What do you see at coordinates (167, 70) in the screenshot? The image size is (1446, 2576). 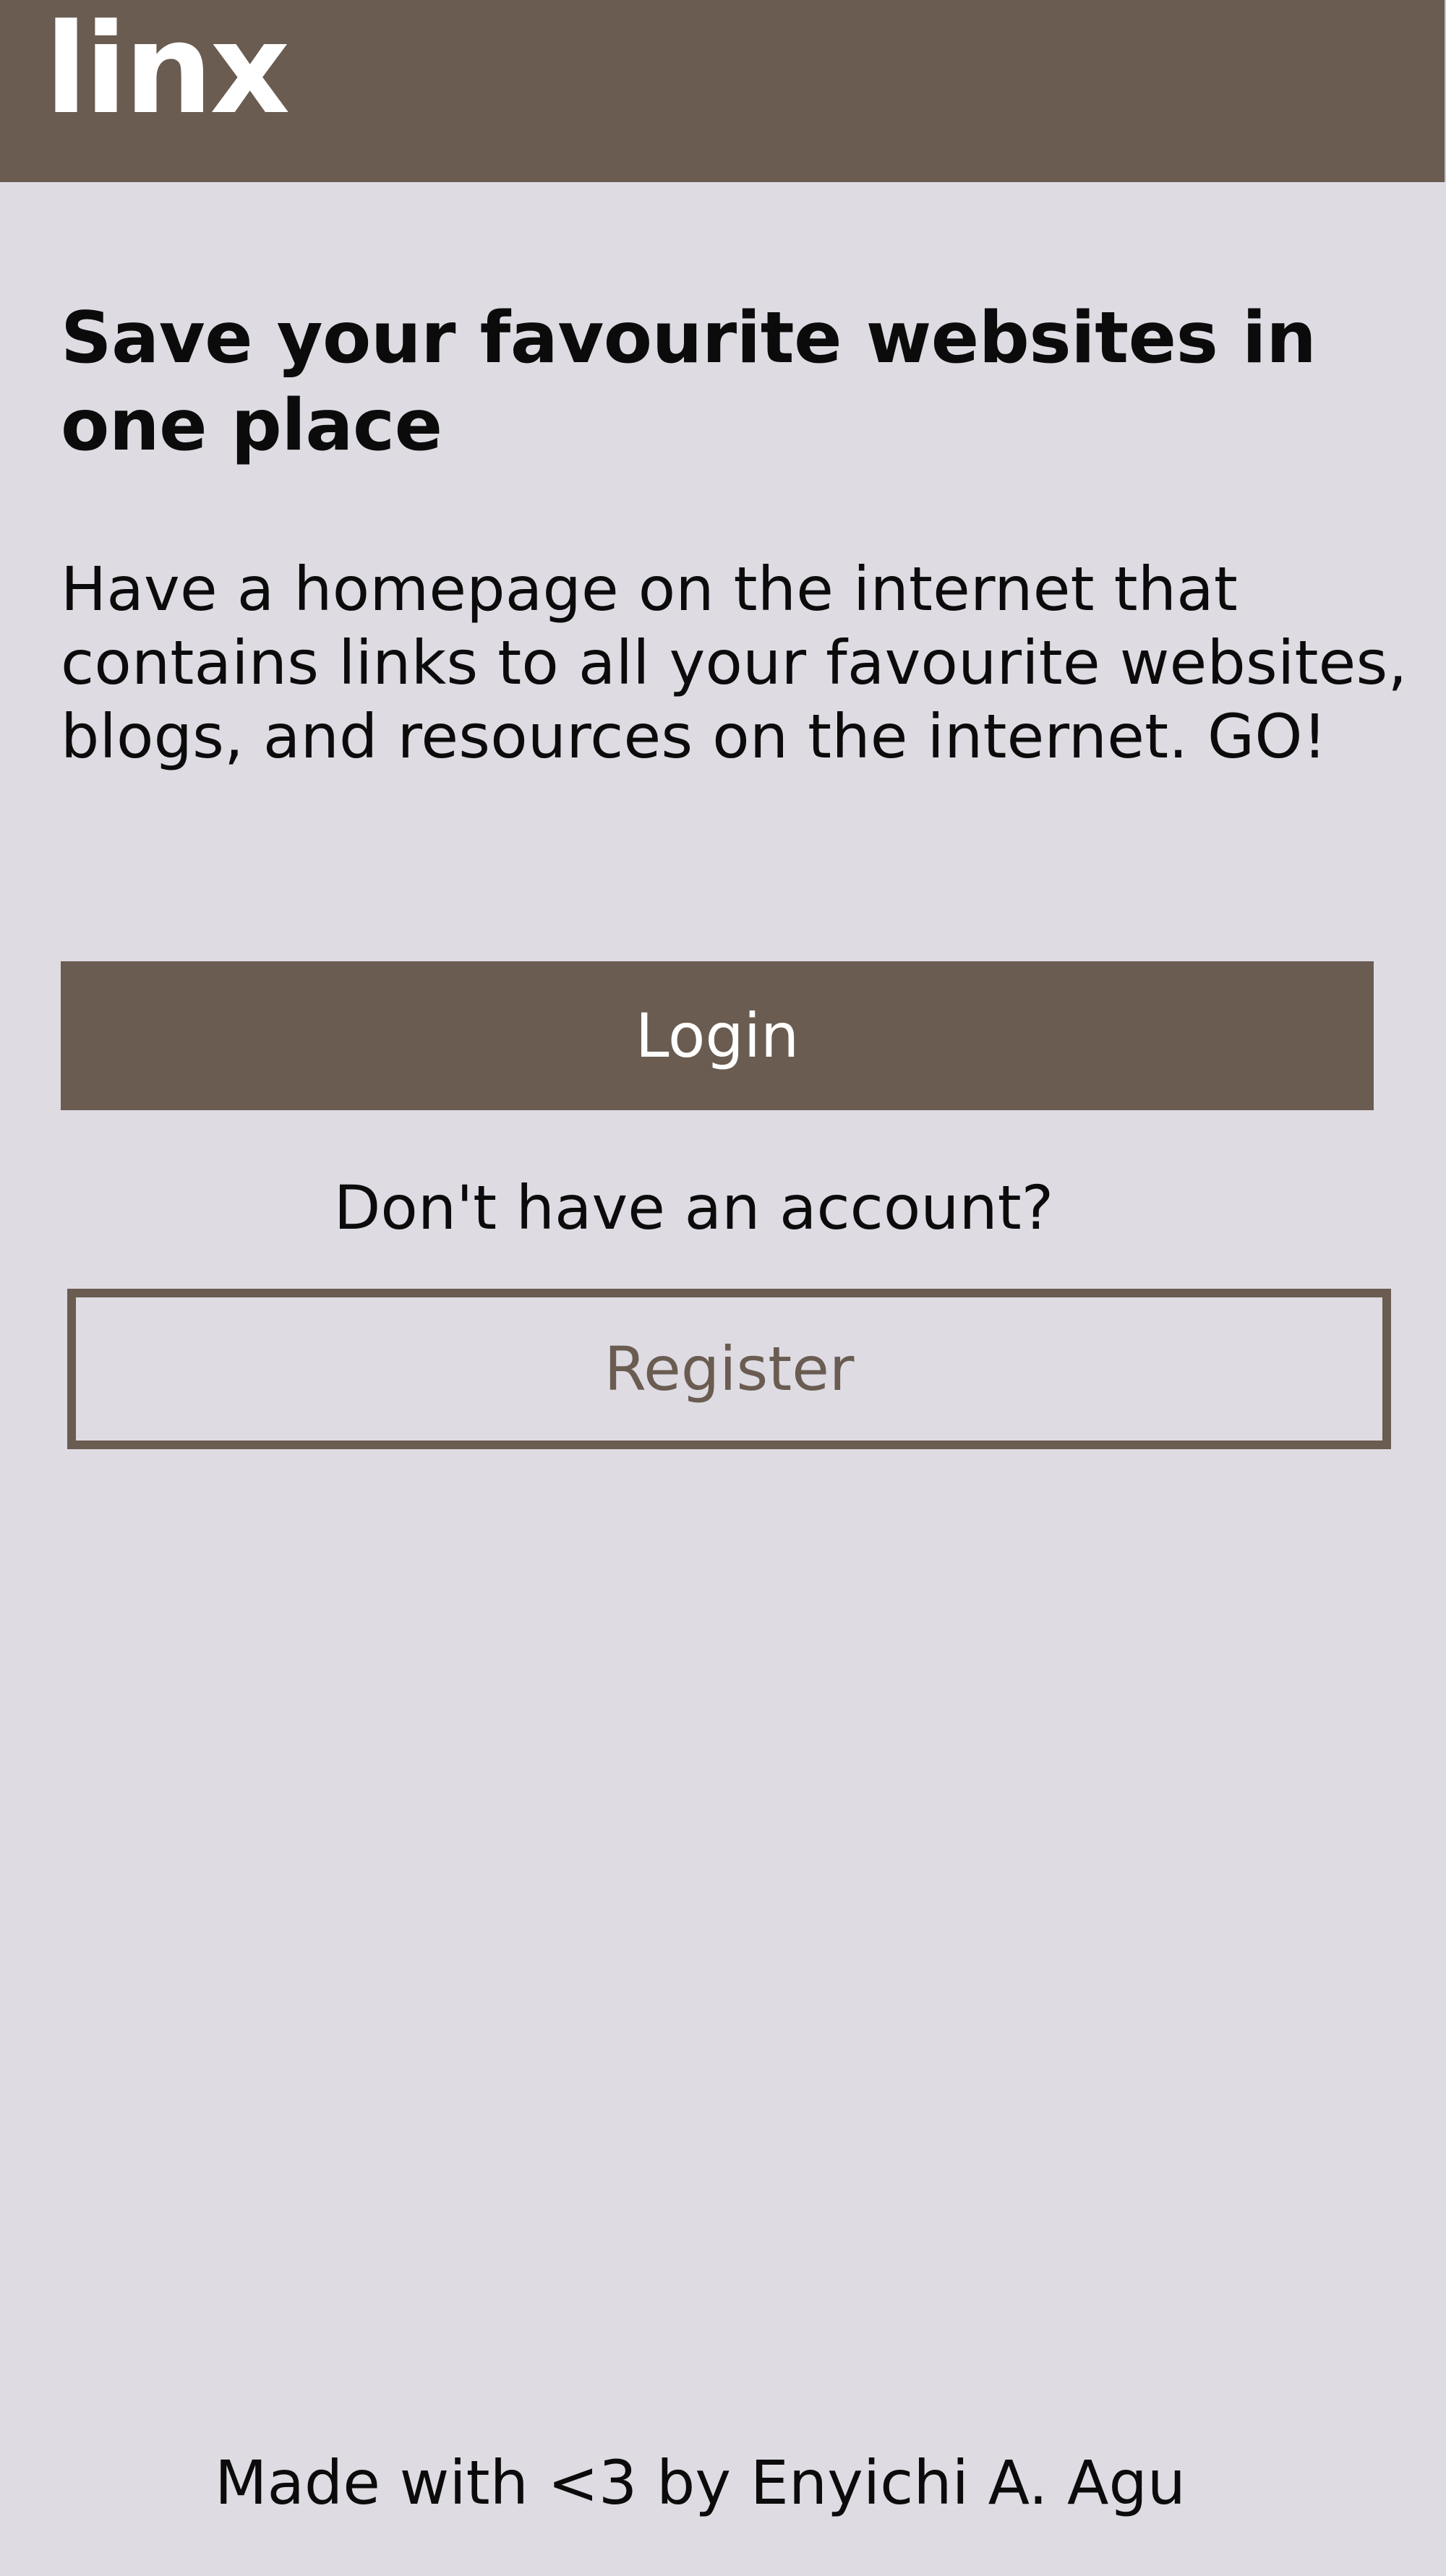 I see `linx-logo: linx` at bounding box center [167, 70].